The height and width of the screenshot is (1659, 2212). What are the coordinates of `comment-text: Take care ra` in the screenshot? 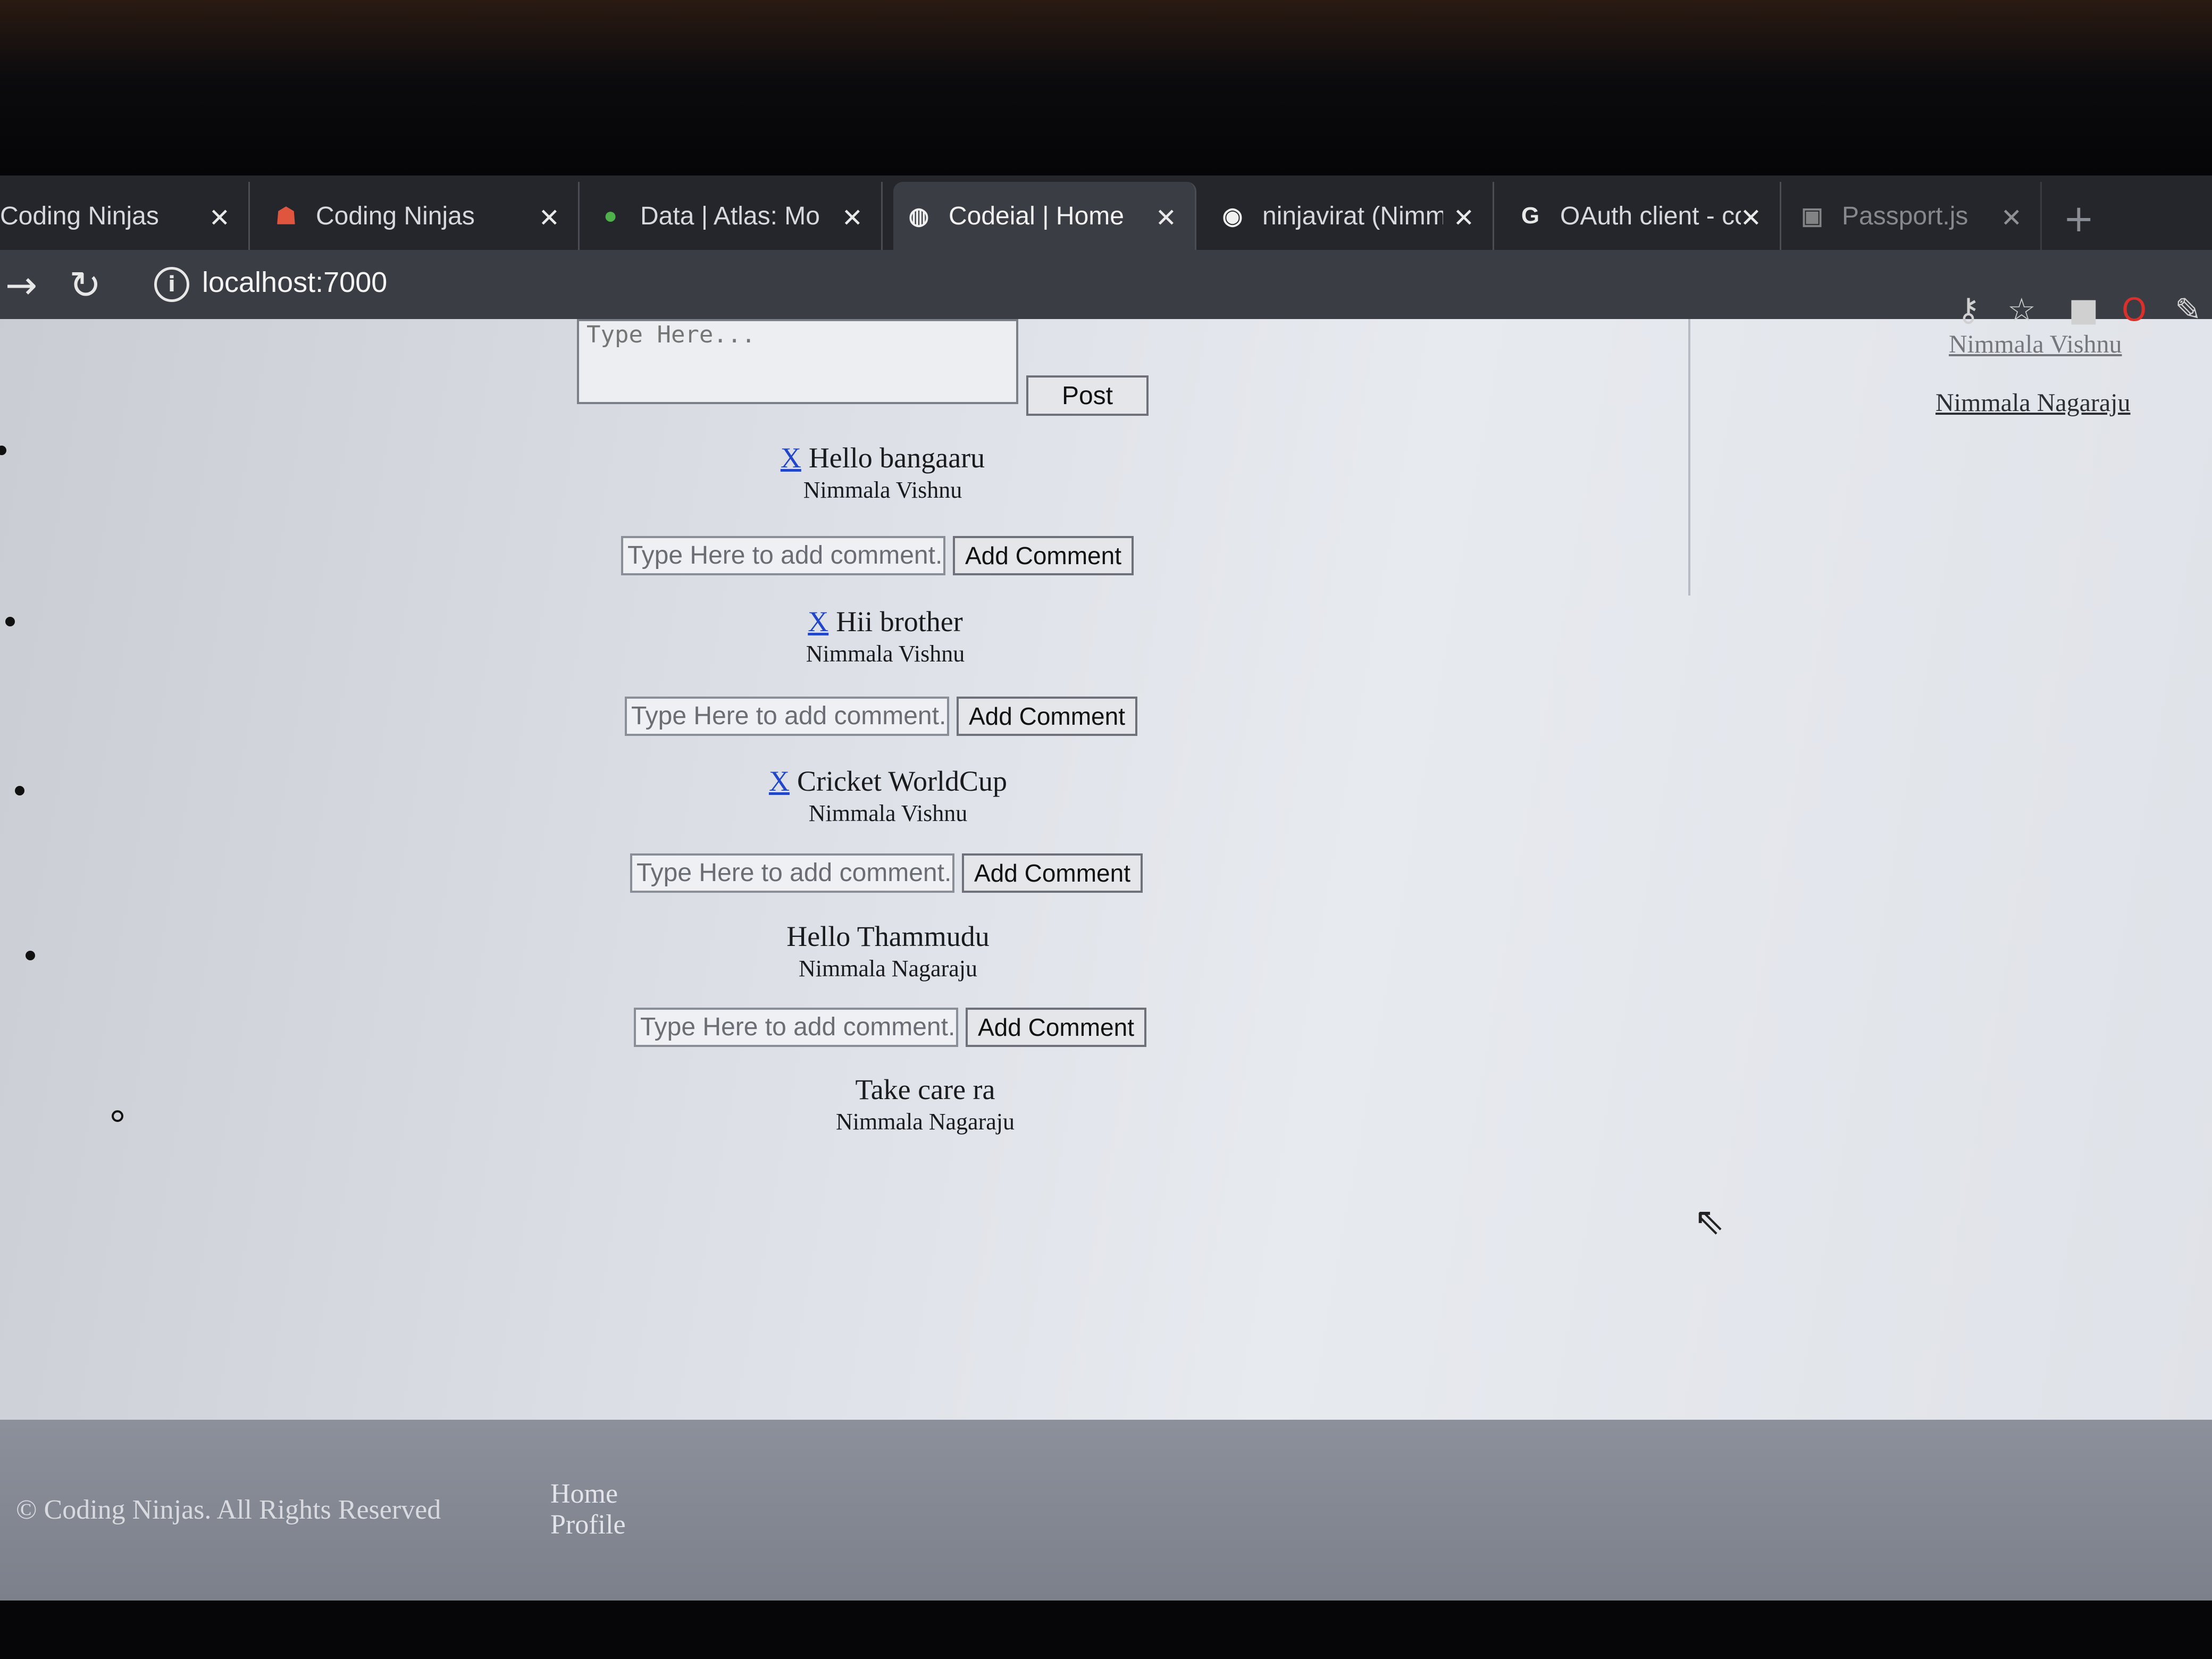 It's located at (925, 1089).